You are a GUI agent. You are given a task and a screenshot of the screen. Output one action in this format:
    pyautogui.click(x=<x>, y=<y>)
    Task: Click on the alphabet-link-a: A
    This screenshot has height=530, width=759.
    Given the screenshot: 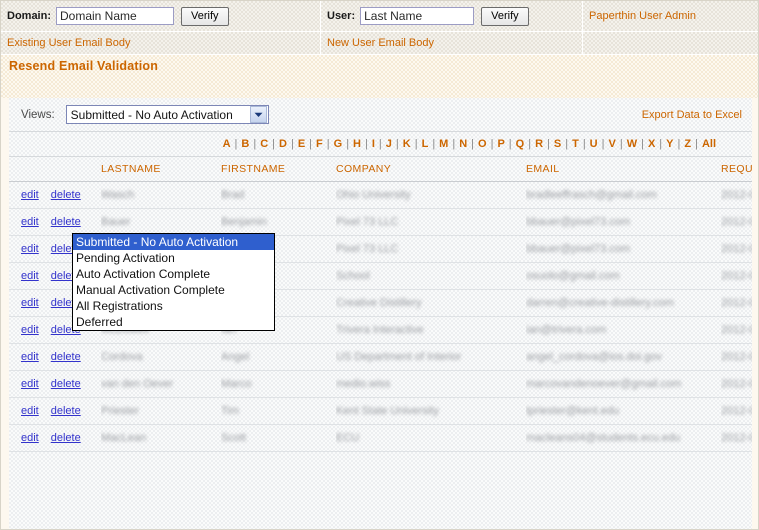 What is the action you would take?
    pyautogui.click(x=227, y=144)
    